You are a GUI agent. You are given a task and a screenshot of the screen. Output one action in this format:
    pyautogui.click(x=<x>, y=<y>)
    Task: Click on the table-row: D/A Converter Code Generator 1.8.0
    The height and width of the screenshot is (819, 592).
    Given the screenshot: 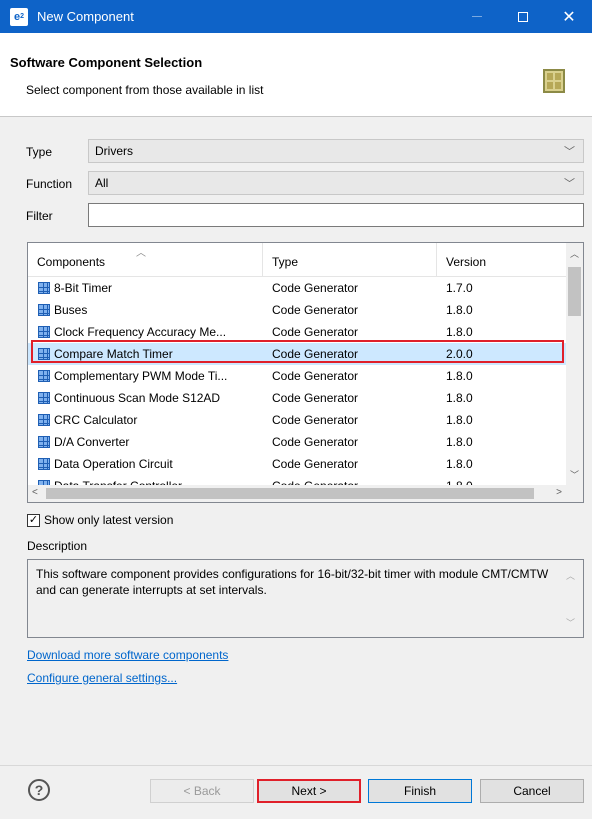 What is the action you would take?
    pyautogui.click(x=297, y=442)
    